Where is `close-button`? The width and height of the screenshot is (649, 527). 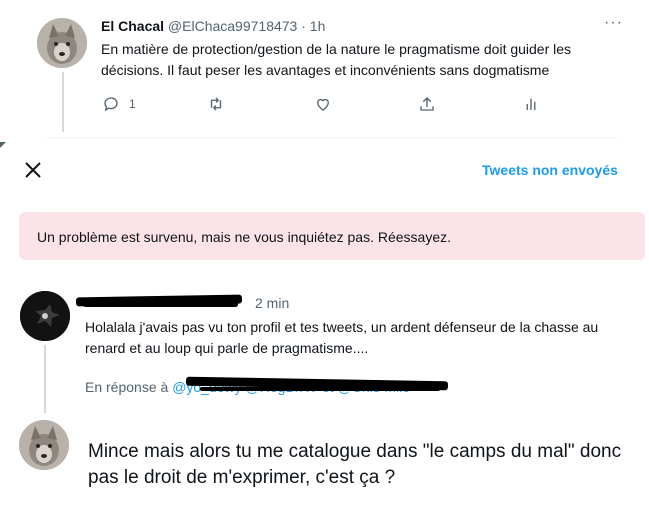 close-button is located at coordinates (33, 170).